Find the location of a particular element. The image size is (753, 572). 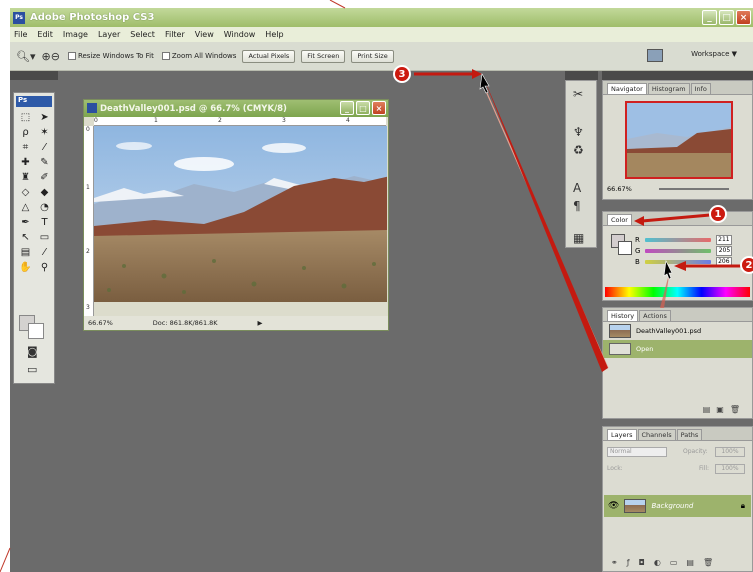

visibility-eye-icon: 👁︎ is located at coordinates (613, 506).